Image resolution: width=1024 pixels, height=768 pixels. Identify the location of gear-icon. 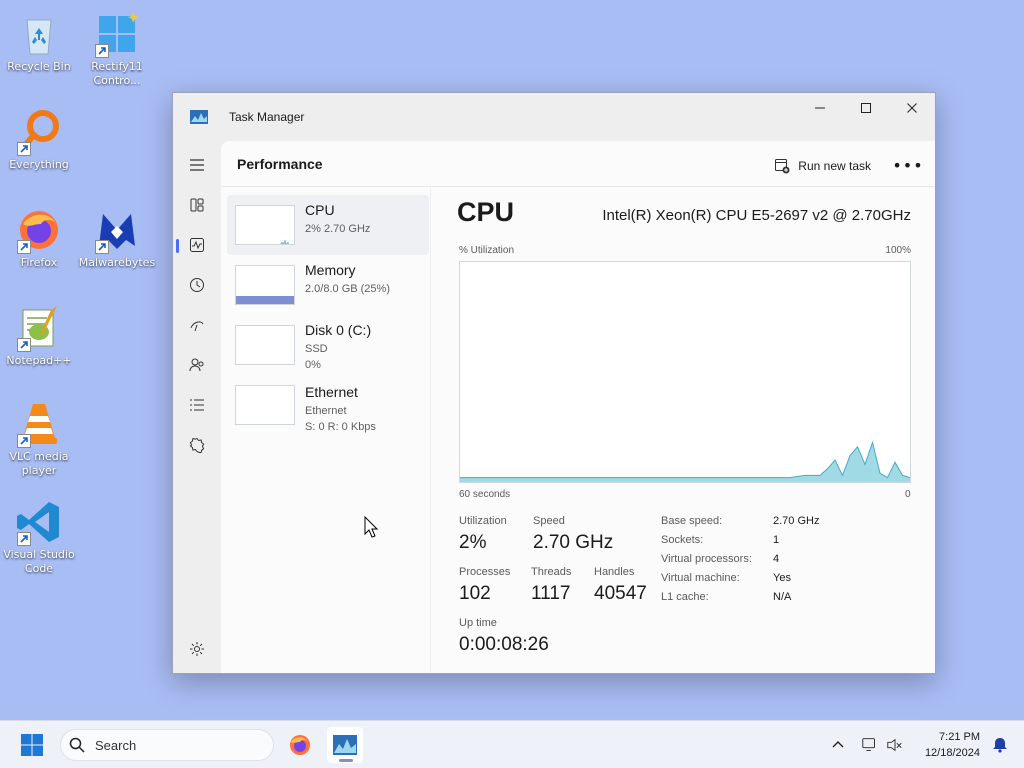
(197, 649).